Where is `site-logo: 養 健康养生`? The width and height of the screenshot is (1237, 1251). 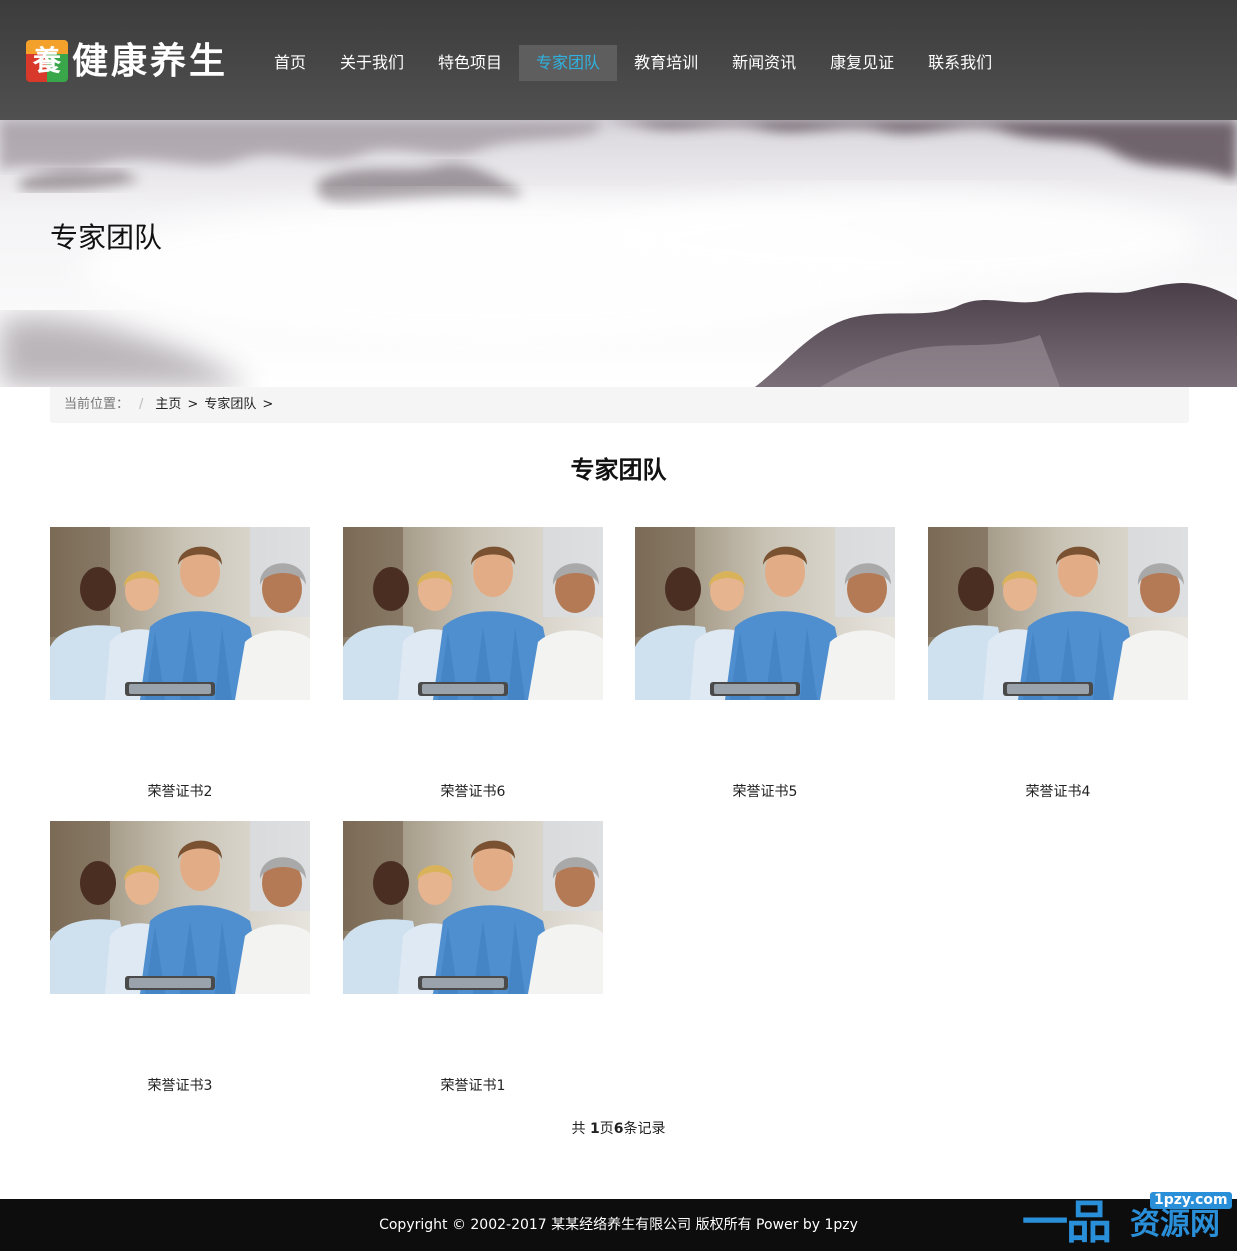 site-logo: 養 健康养生 is located at coordinates (127, 61).